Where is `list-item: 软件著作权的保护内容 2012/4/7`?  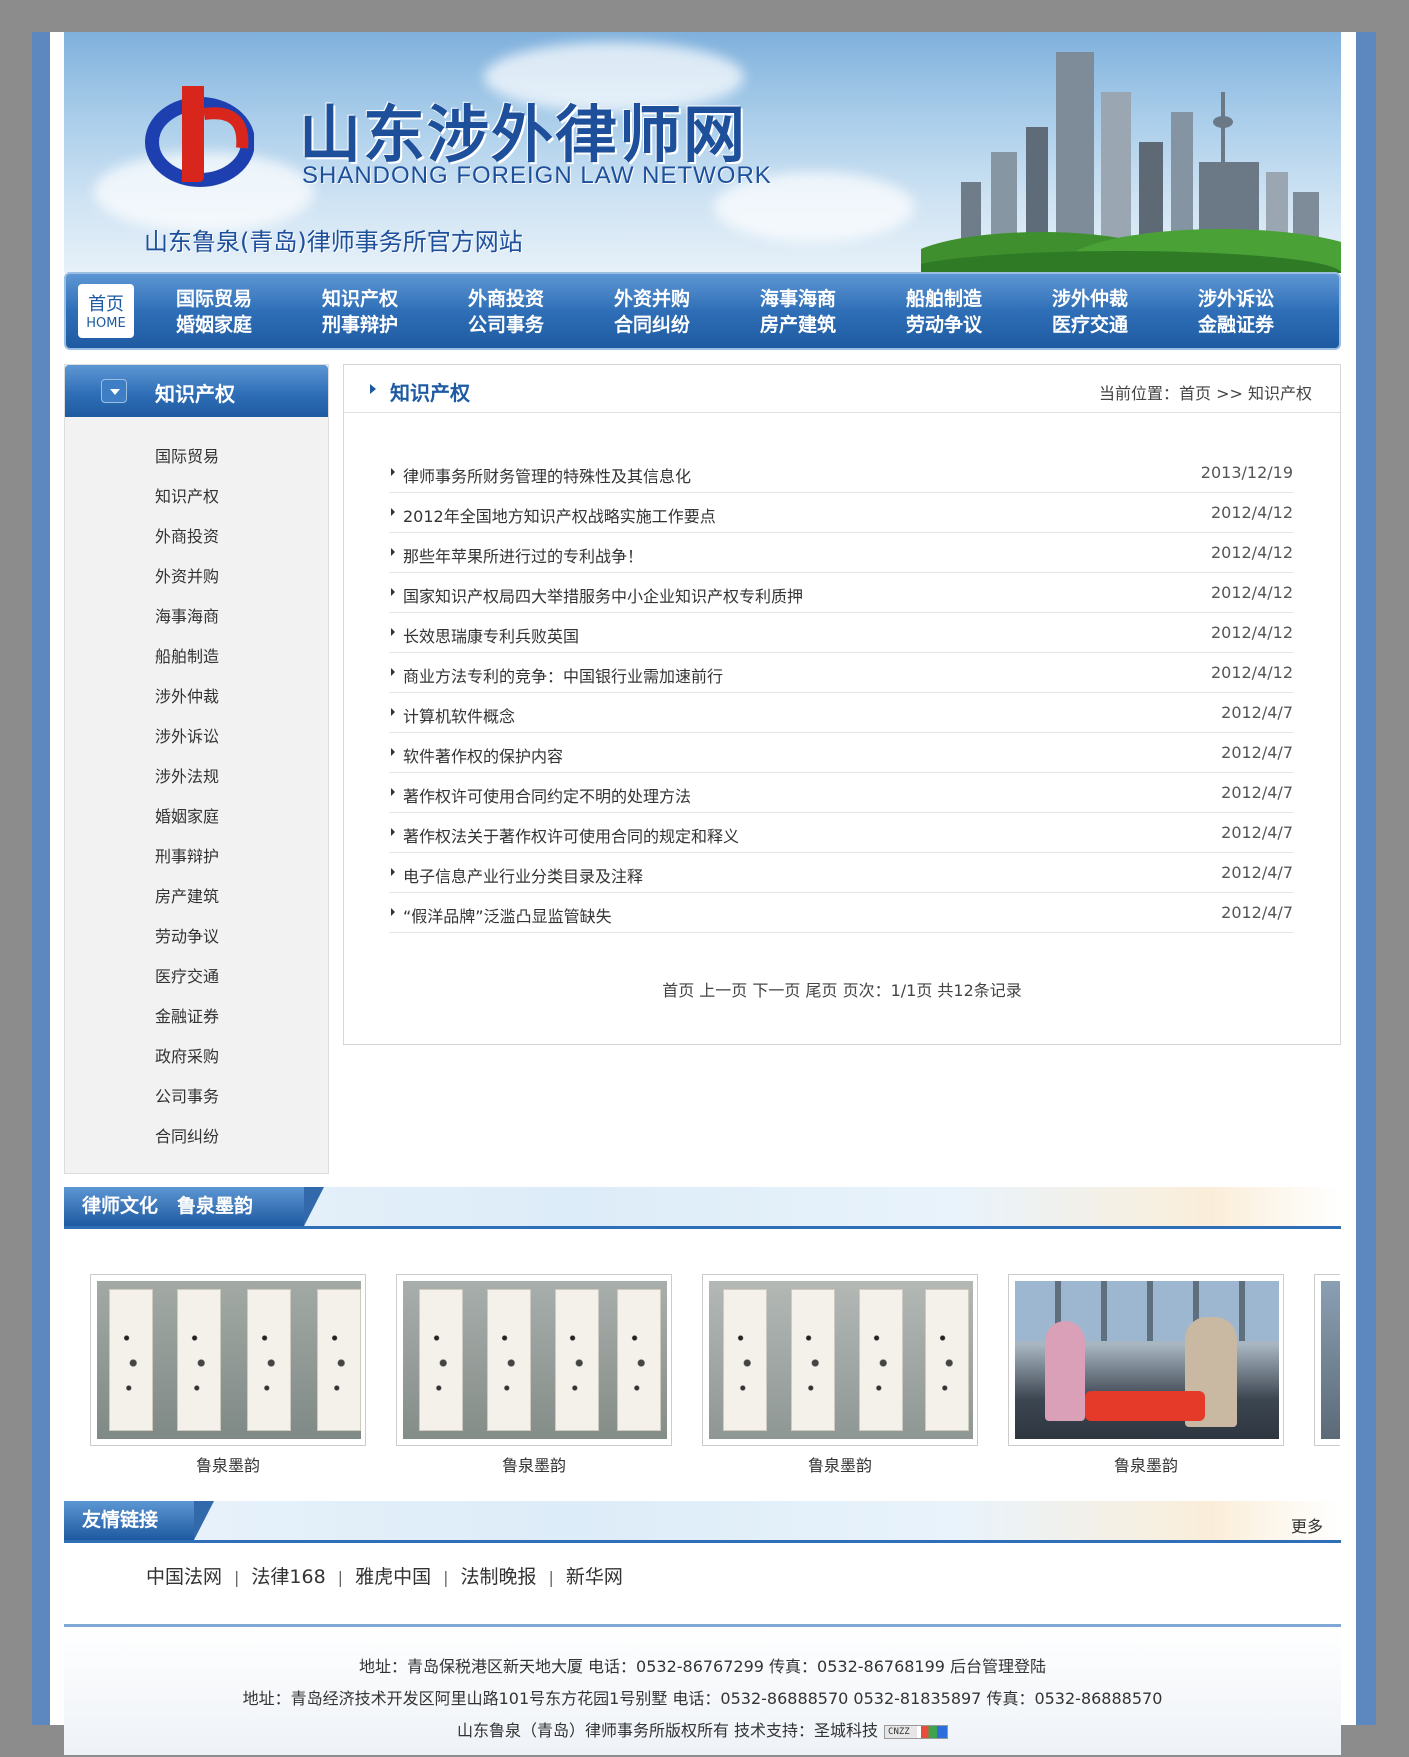 list-item: 软件著作权的保护内容 2012/4/7 is located at coordinates (841, 753).